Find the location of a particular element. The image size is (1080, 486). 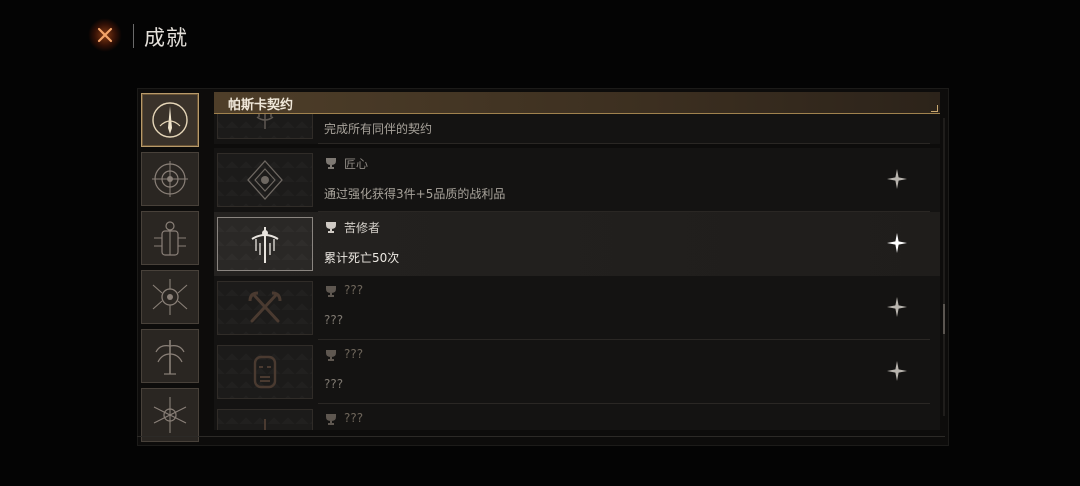

diamond-emblem-icon is located at coordinates (265, 180).